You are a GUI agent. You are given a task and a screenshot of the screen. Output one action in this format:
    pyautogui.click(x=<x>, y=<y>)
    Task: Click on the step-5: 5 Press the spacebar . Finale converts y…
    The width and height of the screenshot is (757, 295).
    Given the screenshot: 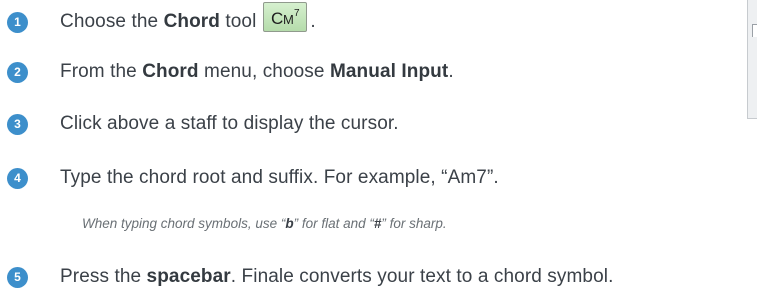 What is the action you would take?
    pyautogui.click(x=310, y=277)
    